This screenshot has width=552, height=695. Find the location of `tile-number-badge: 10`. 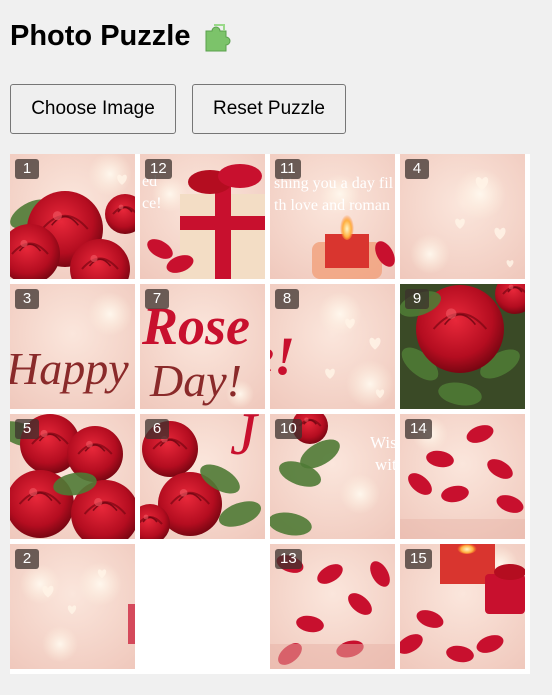

tile-number-badge: 10 is located at coordinates (288, 429).